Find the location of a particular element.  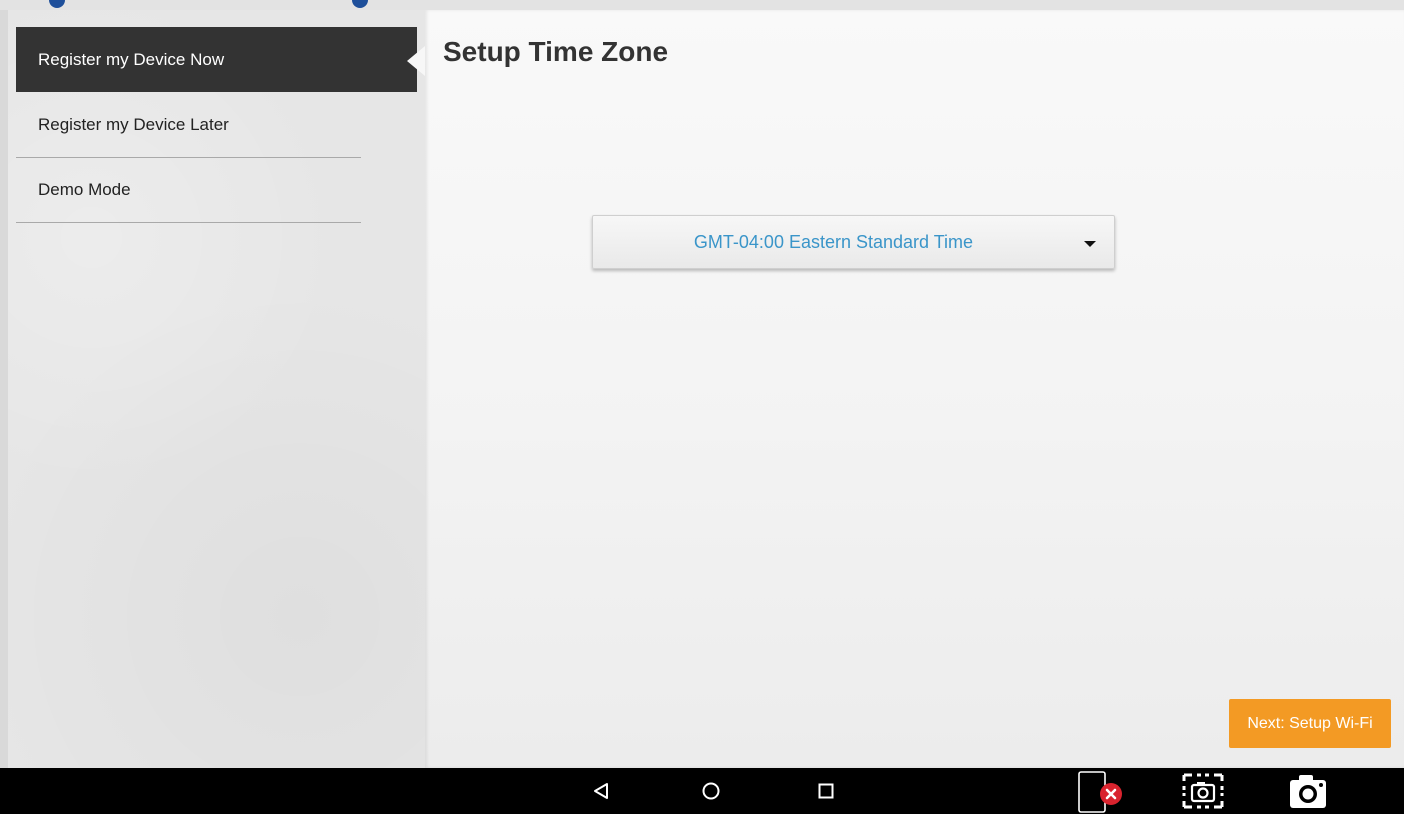

camera-icon is located at coordinates (1308, 791).